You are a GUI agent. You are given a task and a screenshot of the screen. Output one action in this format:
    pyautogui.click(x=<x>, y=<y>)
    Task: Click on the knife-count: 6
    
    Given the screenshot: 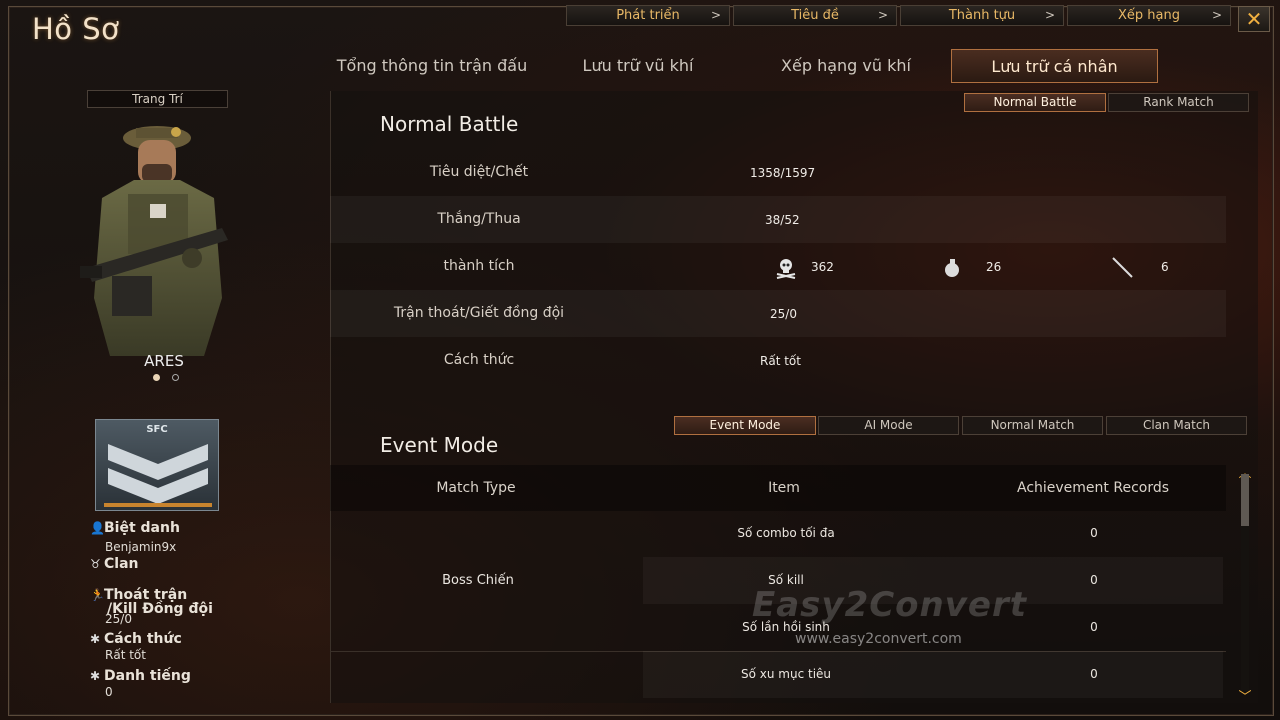 What is the action you would take?
    pyautogui.click(x=1165, y=267)
    